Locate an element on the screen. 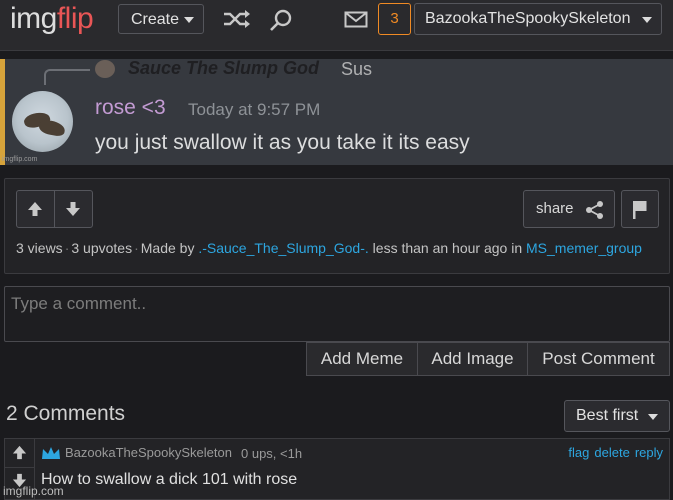 The image size is (673, 500). imgflip-logo: imgflip is located at coordinates (52, 19).